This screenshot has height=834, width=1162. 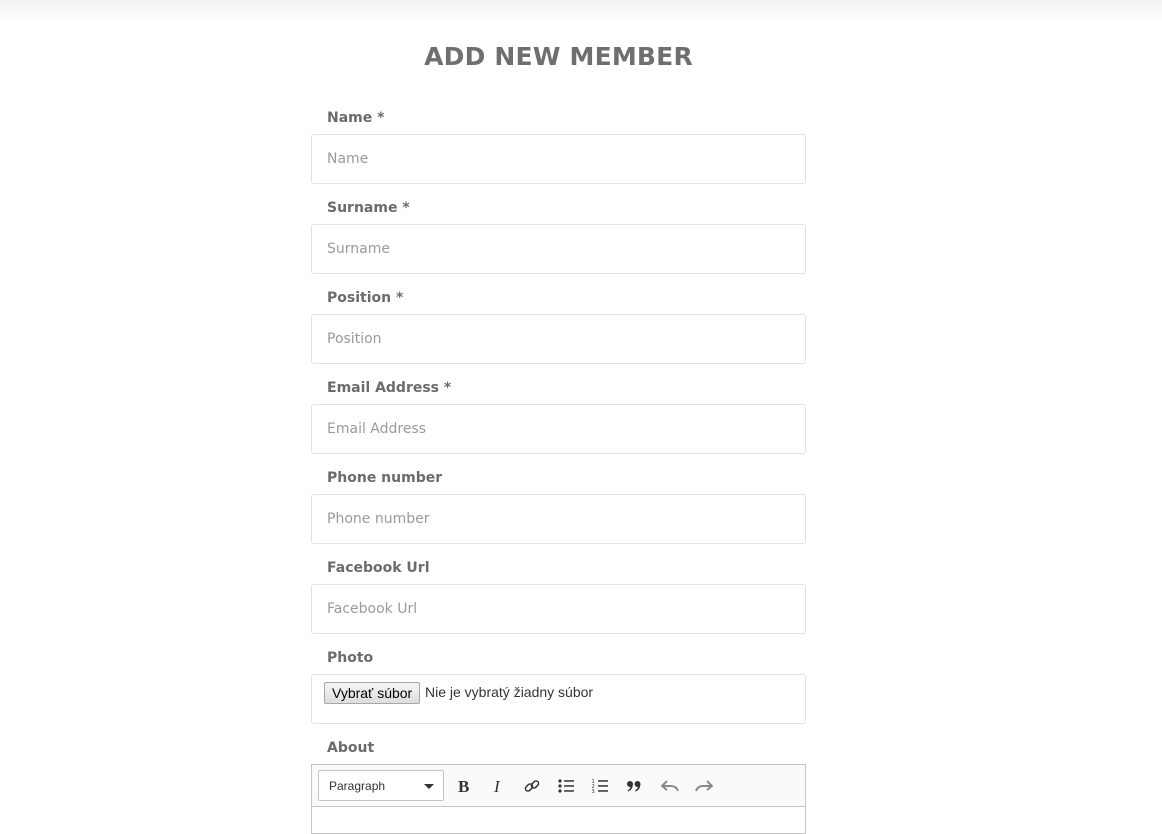 I want to click on svg-text: I, so click(x=497, y=786).